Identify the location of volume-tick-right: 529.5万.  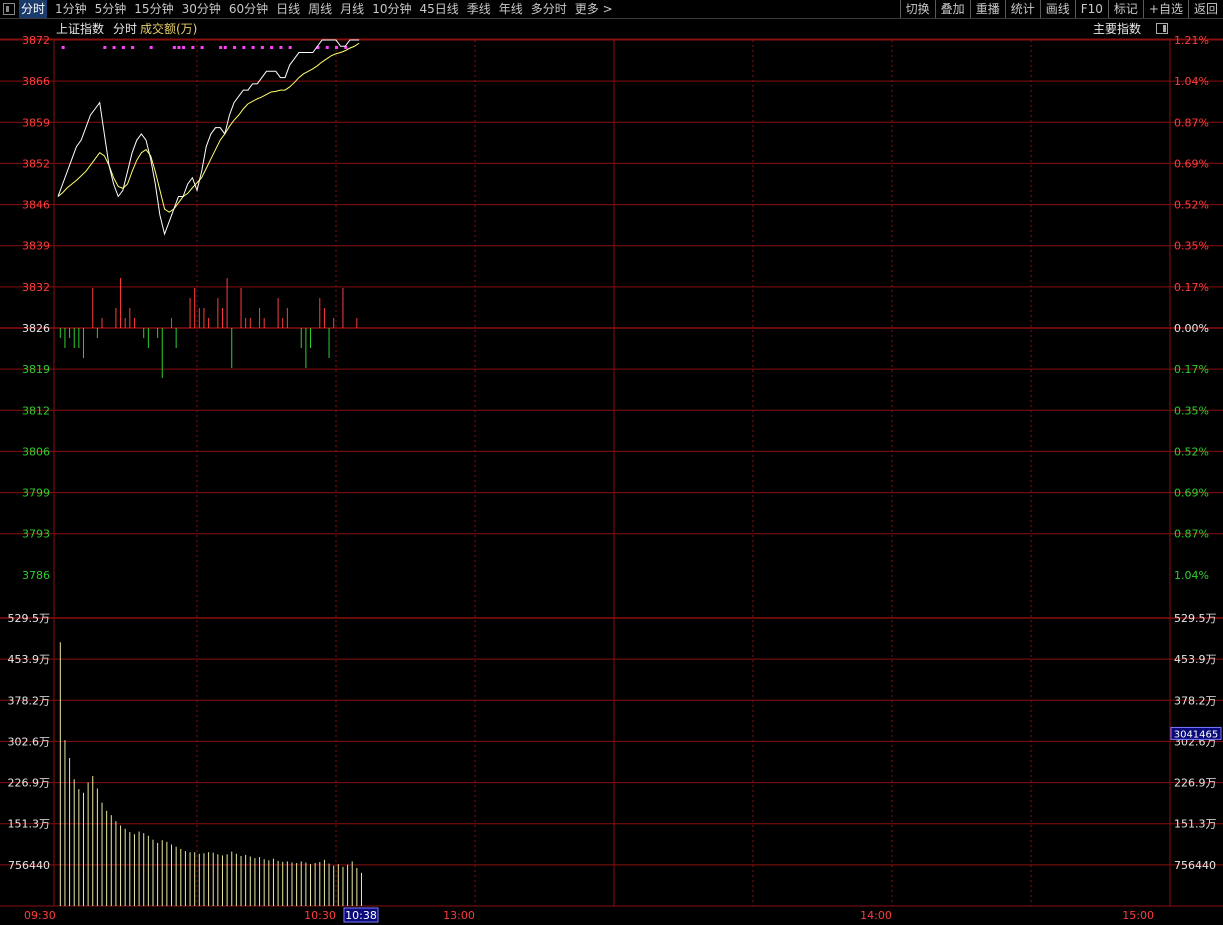
(1195, 618).